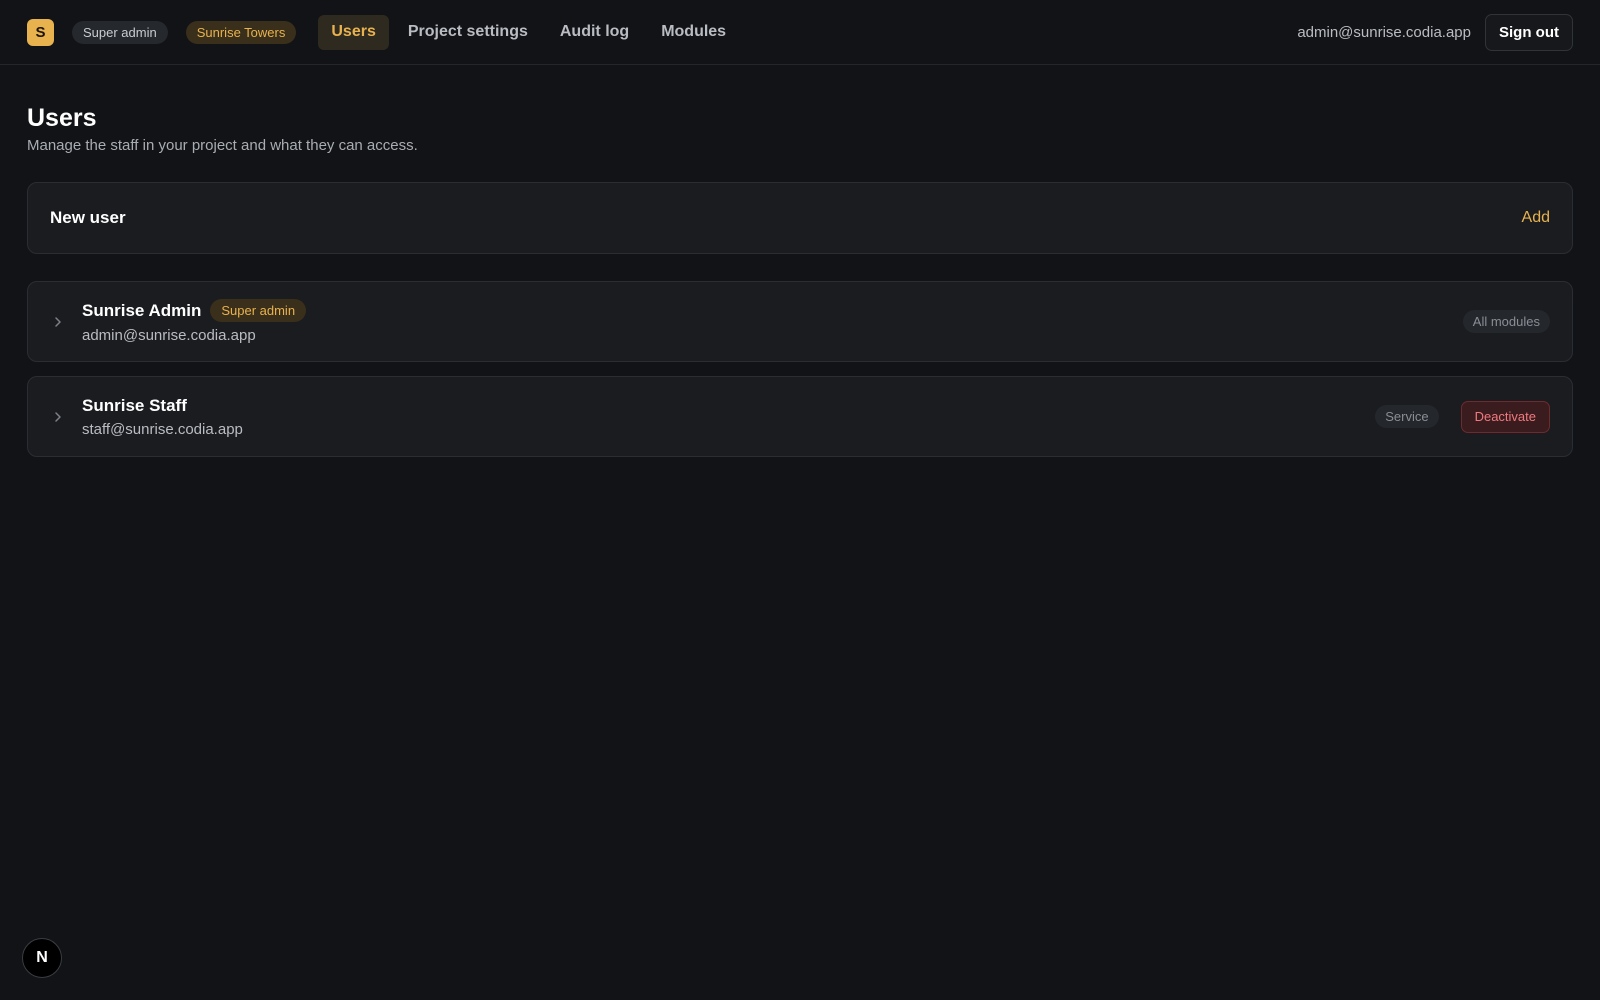 The height and width of the screenshot is (1000, 1600). Describe the element at coordinates (1529, 32) in the screenshot. I see `sign-out-button: Sign out` at that location.